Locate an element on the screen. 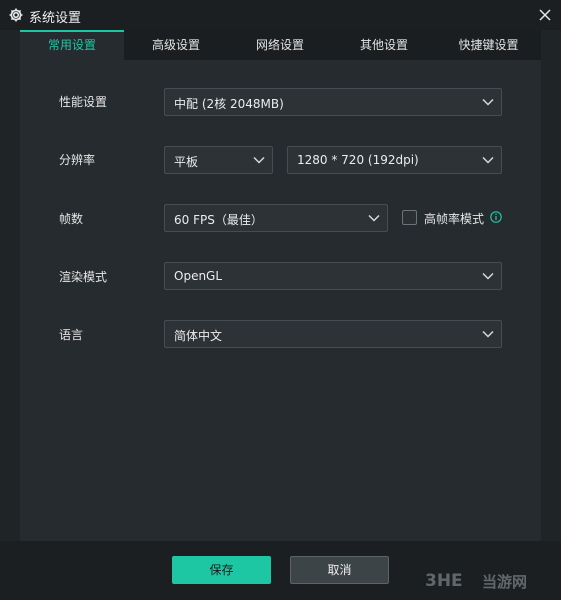  tab-advanced-settings: 高级设置 is located at coordinates (176, 45).